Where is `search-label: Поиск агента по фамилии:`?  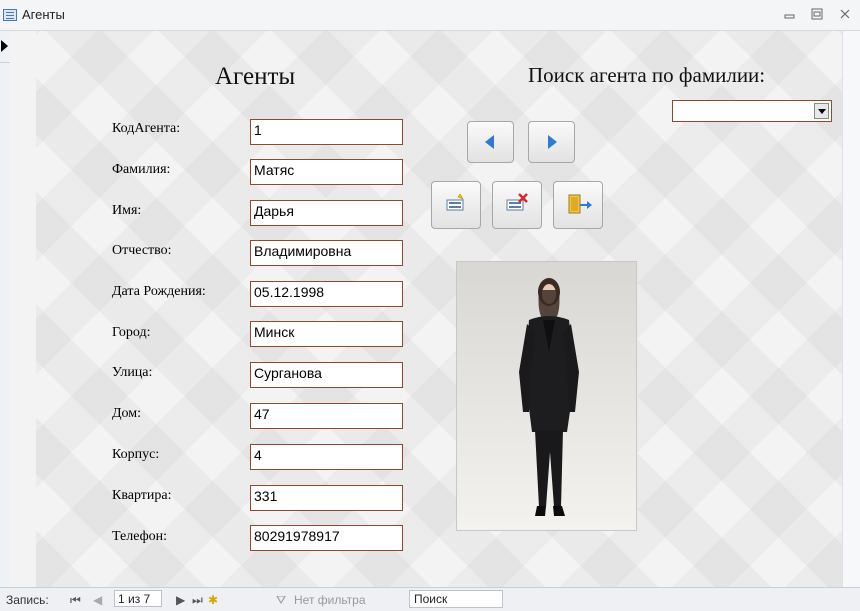
search-label: Поиск агента по фамилии: is located at coordinates (647, 75).